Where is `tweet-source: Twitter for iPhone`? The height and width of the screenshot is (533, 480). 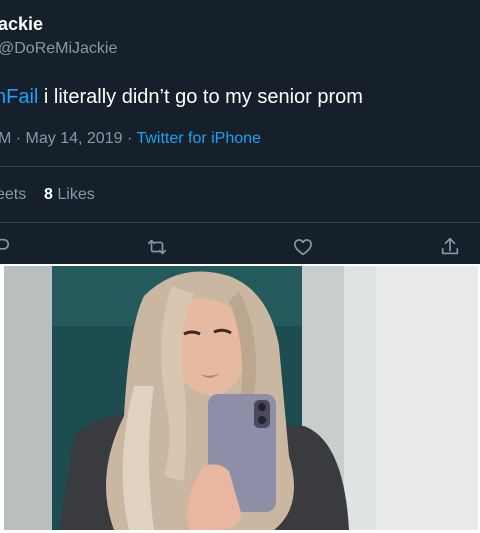 tweet-source: Twitter for iPhone is located at coordinates (198, 138).